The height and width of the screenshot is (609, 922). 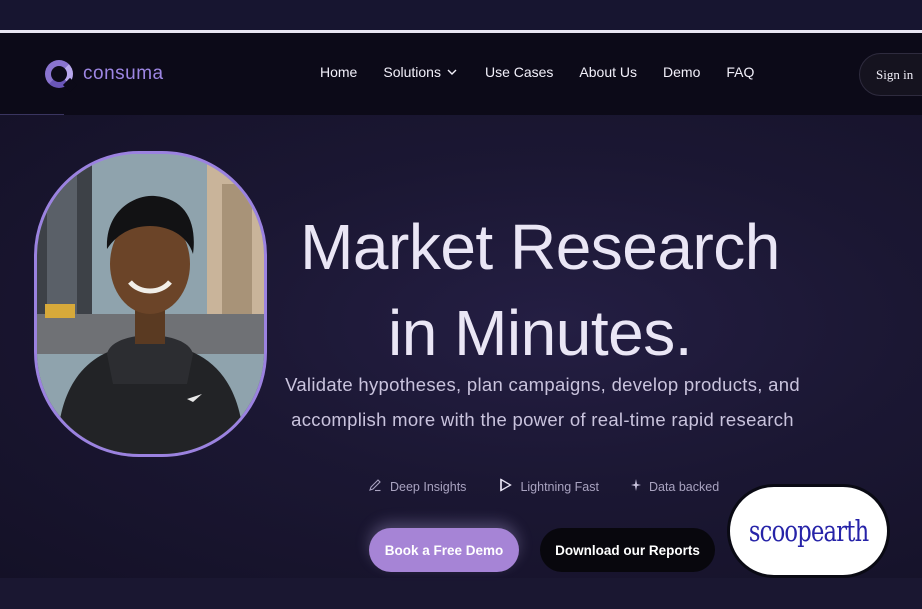 What do you see at coordinates (150, 304) in the screenshot?
I see `founder-portrait` at bounding box center [150, 304].